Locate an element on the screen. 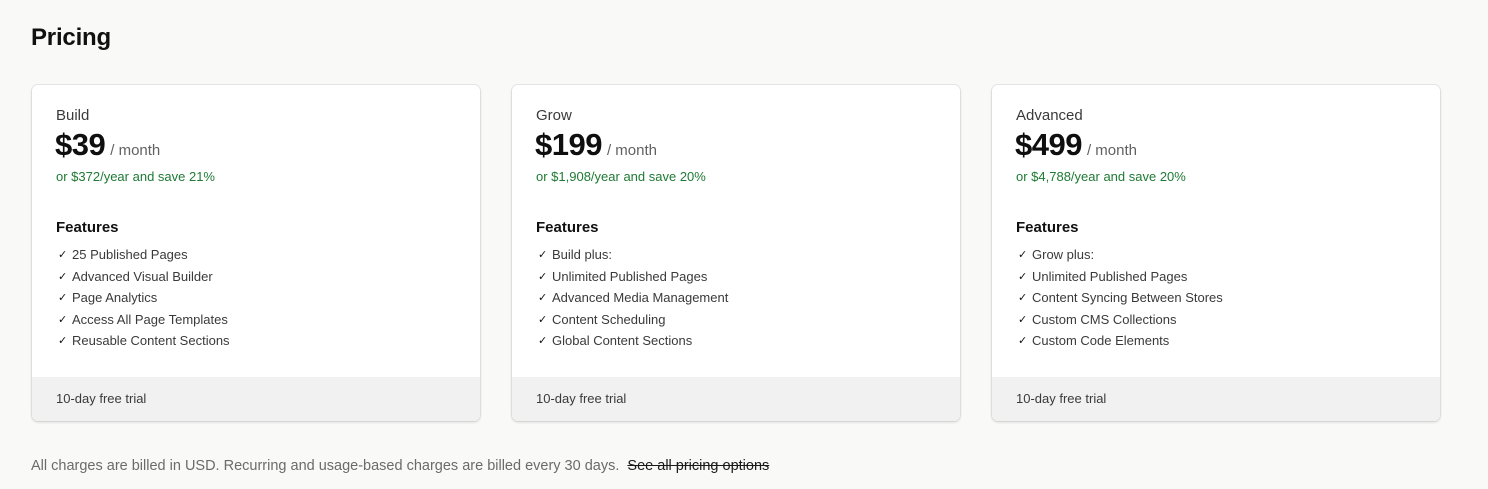  feature-item: ✓ Page Analytics is located at coordinates (143, 300).